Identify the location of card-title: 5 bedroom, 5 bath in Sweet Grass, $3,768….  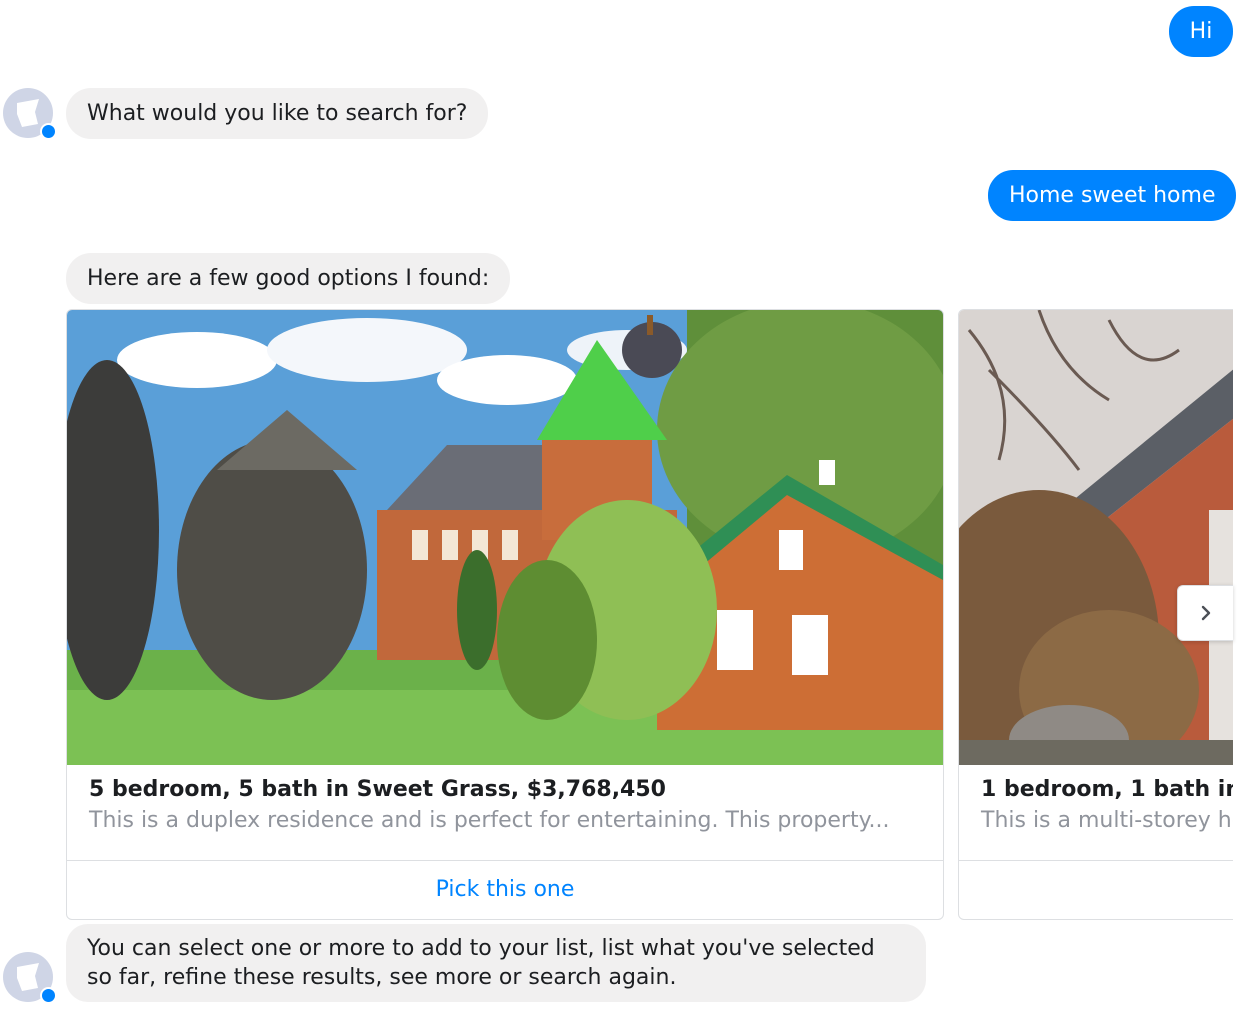
(377, 789).